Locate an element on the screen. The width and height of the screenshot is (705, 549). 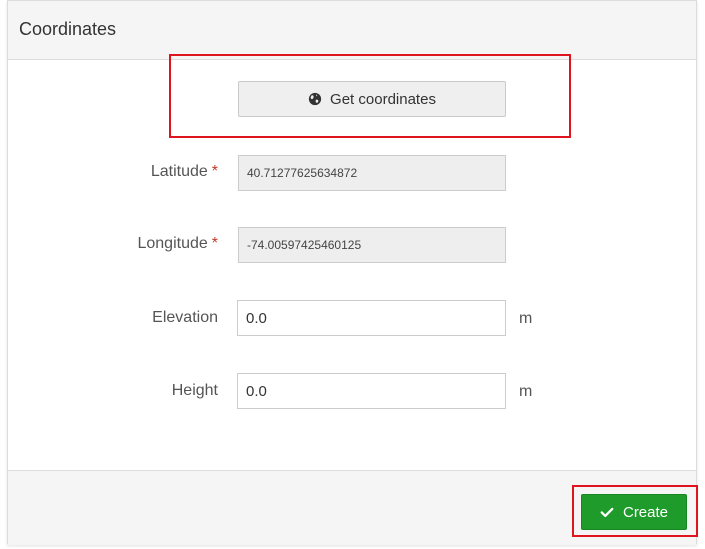
latitude-field is located at coordinates (372, 173).